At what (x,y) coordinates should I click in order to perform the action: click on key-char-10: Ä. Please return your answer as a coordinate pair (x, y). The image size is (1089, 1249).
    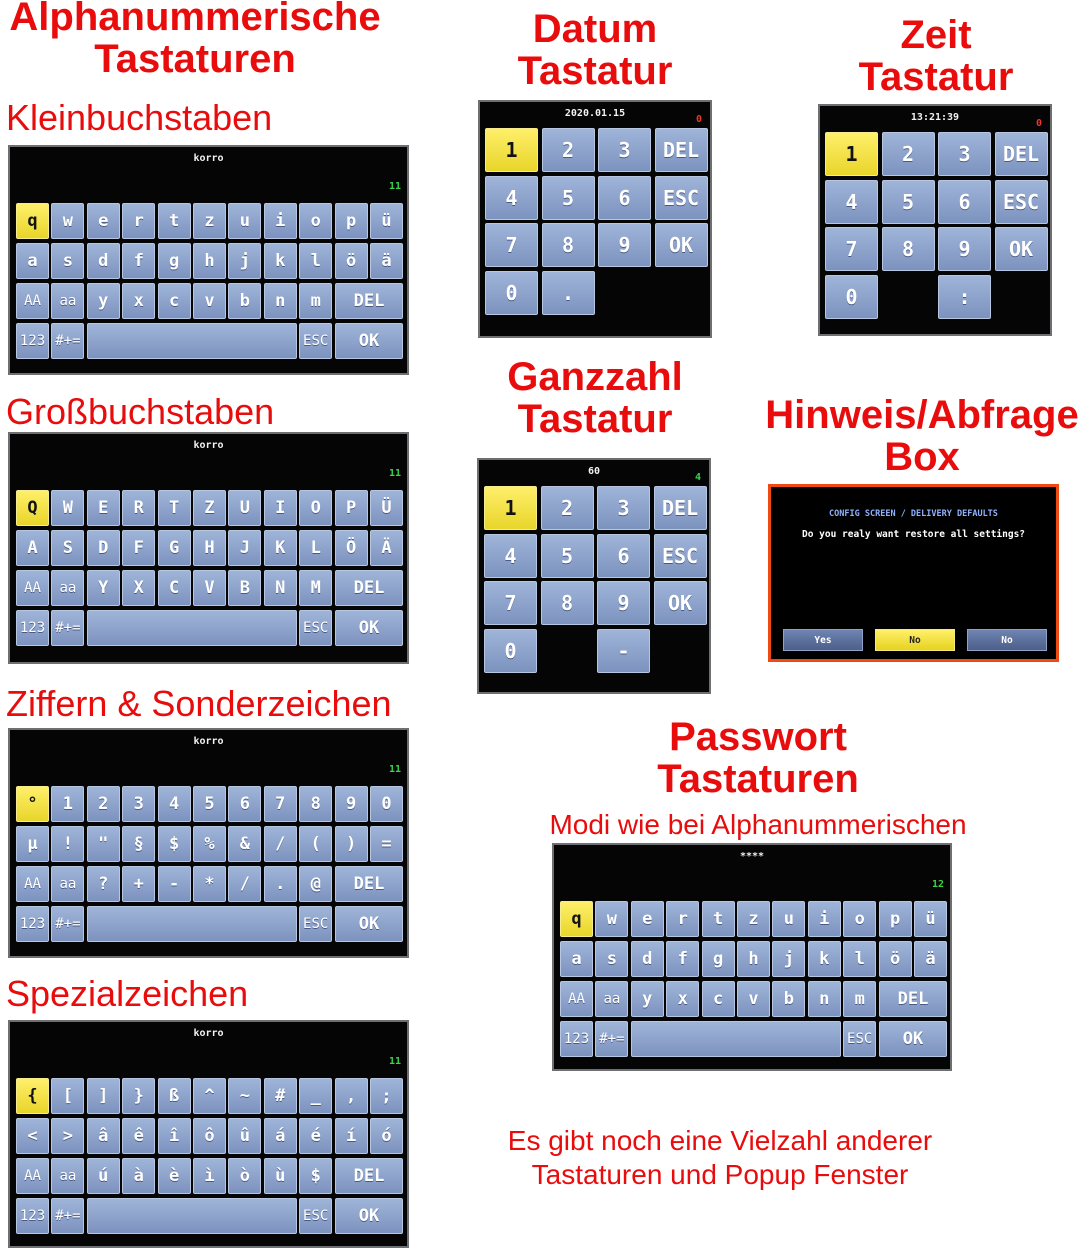
    Looking at the image, I should click on (386, 548).